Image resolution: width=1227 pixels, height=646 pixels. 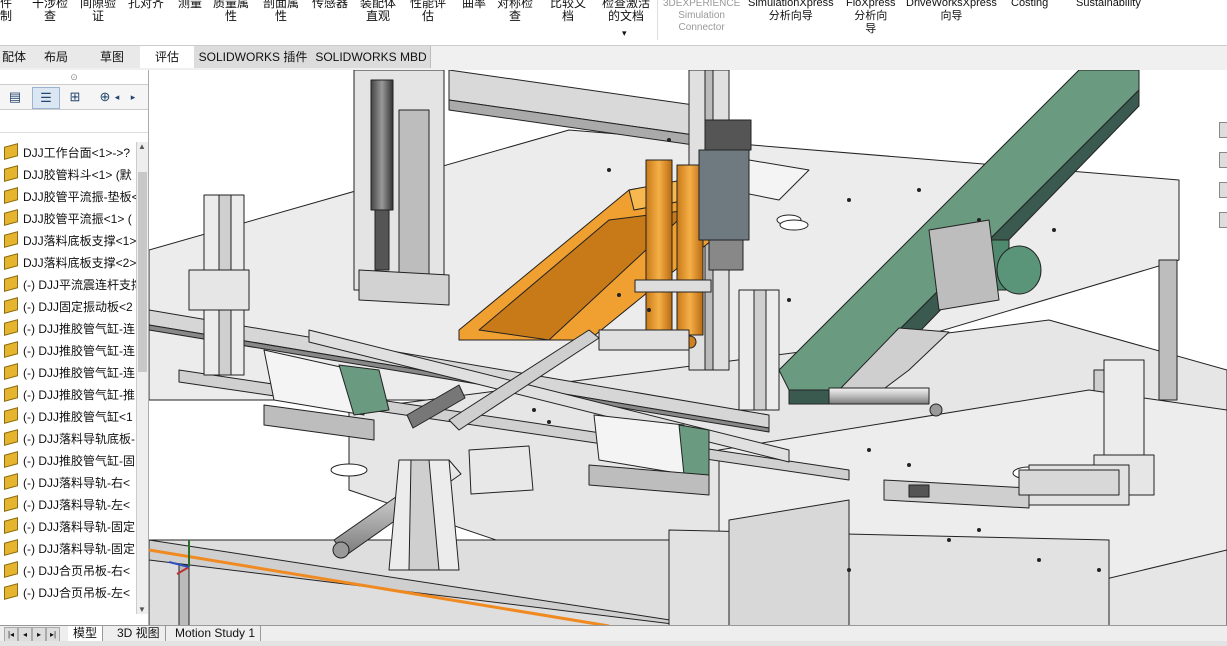 What do you see at coordinates (133, 97) in the screenshot?
I see `panel-tab-icon-5: ▸` at bounding box center [133, 97].